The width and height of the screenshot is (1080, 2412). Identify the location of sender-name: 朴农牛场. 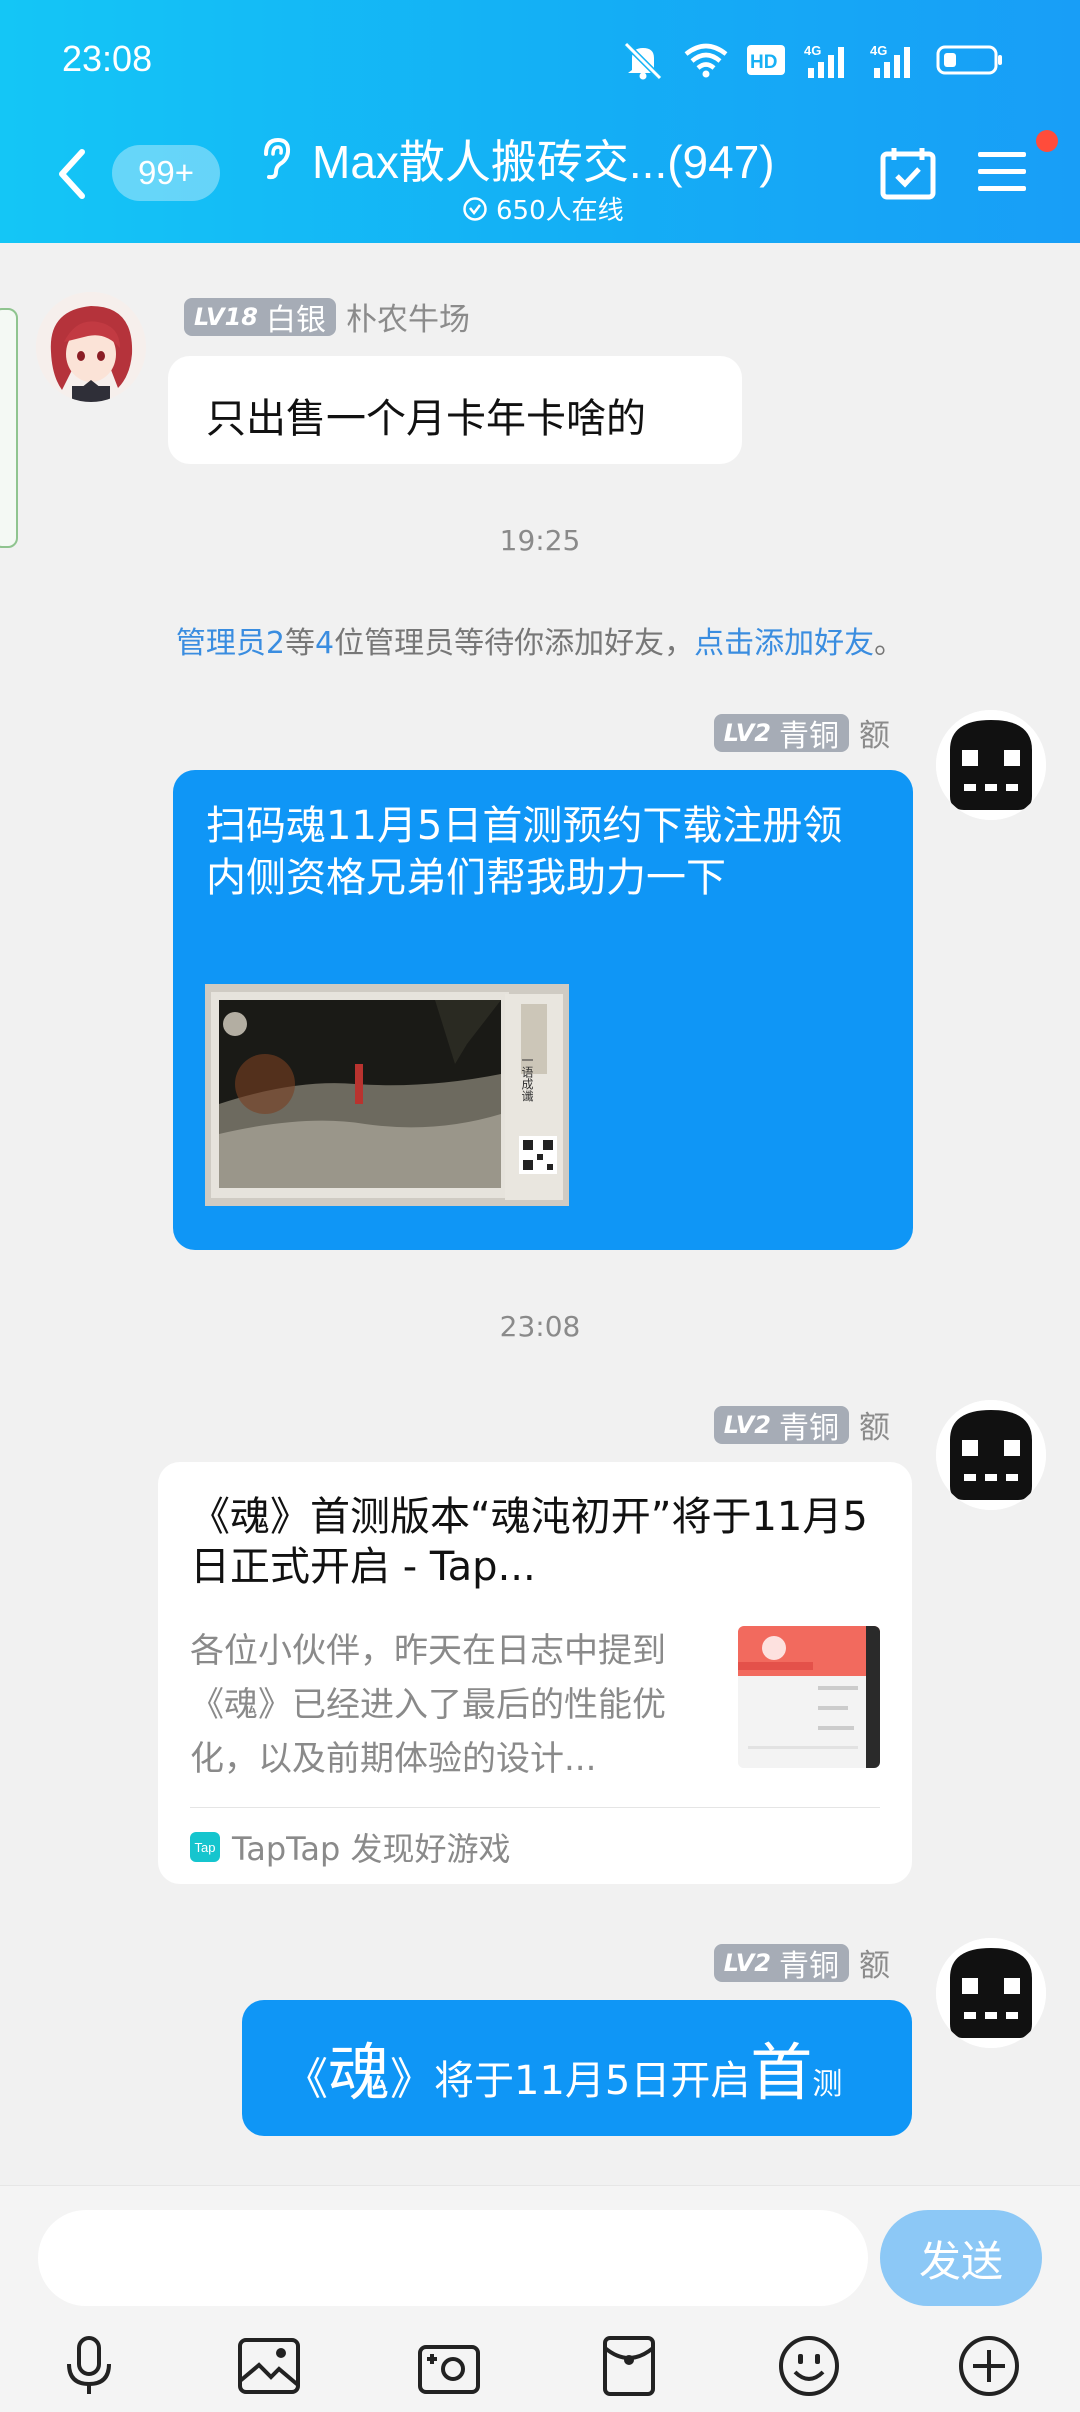
(407, 320).